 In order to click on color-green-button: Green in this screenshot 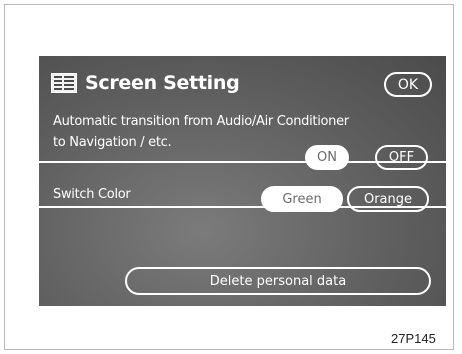, I will do `click(302, 199)`.